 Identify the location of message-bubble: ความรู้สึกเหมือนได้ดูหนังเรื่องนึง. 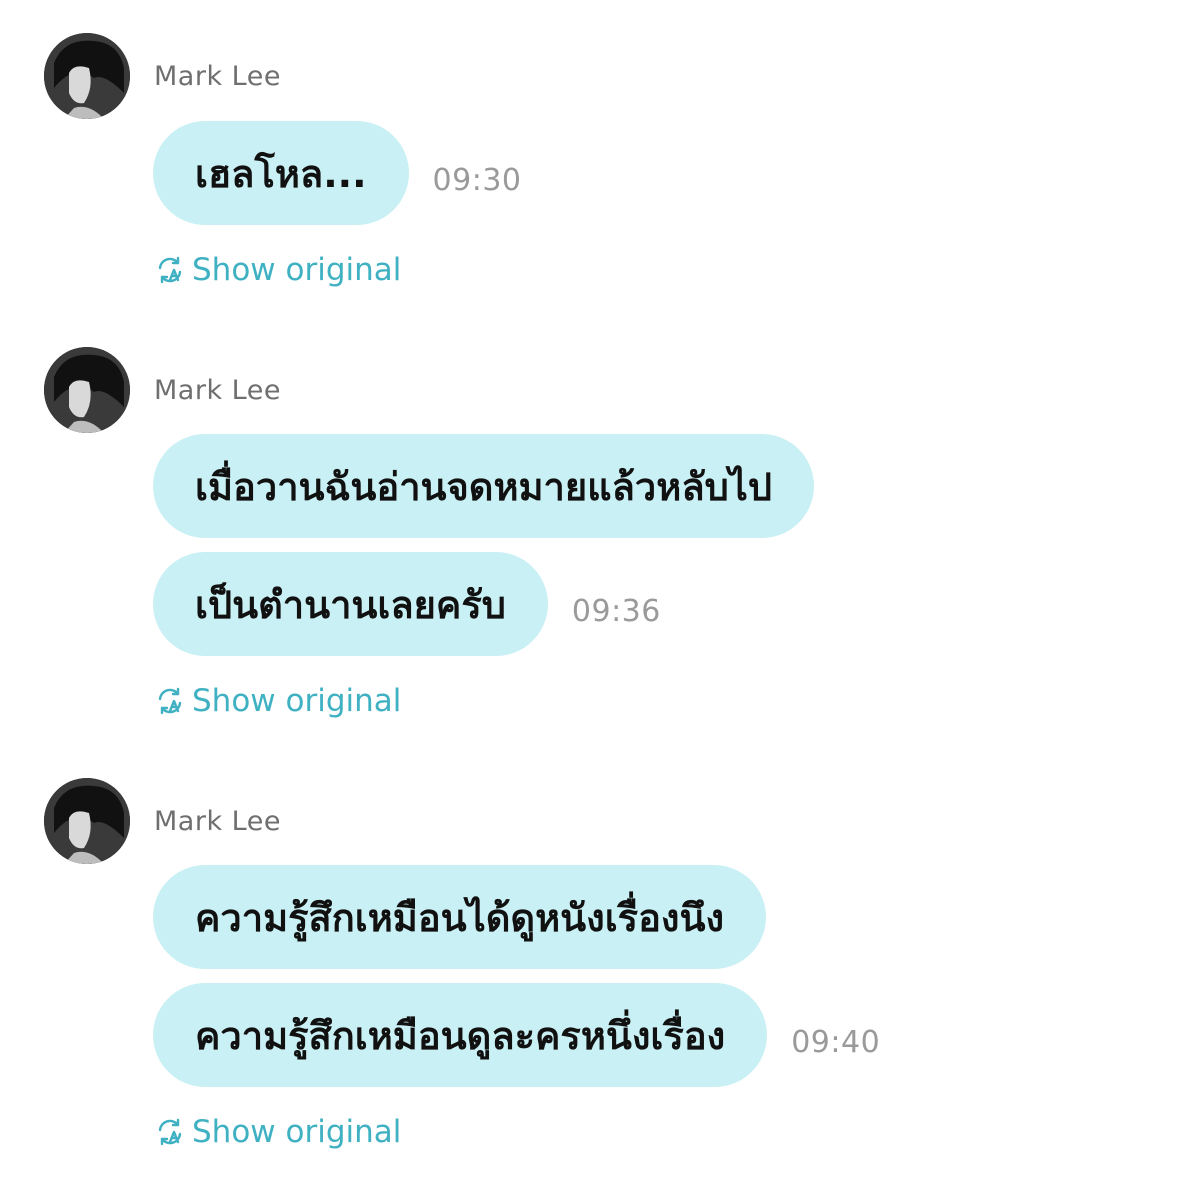
(459, 917).